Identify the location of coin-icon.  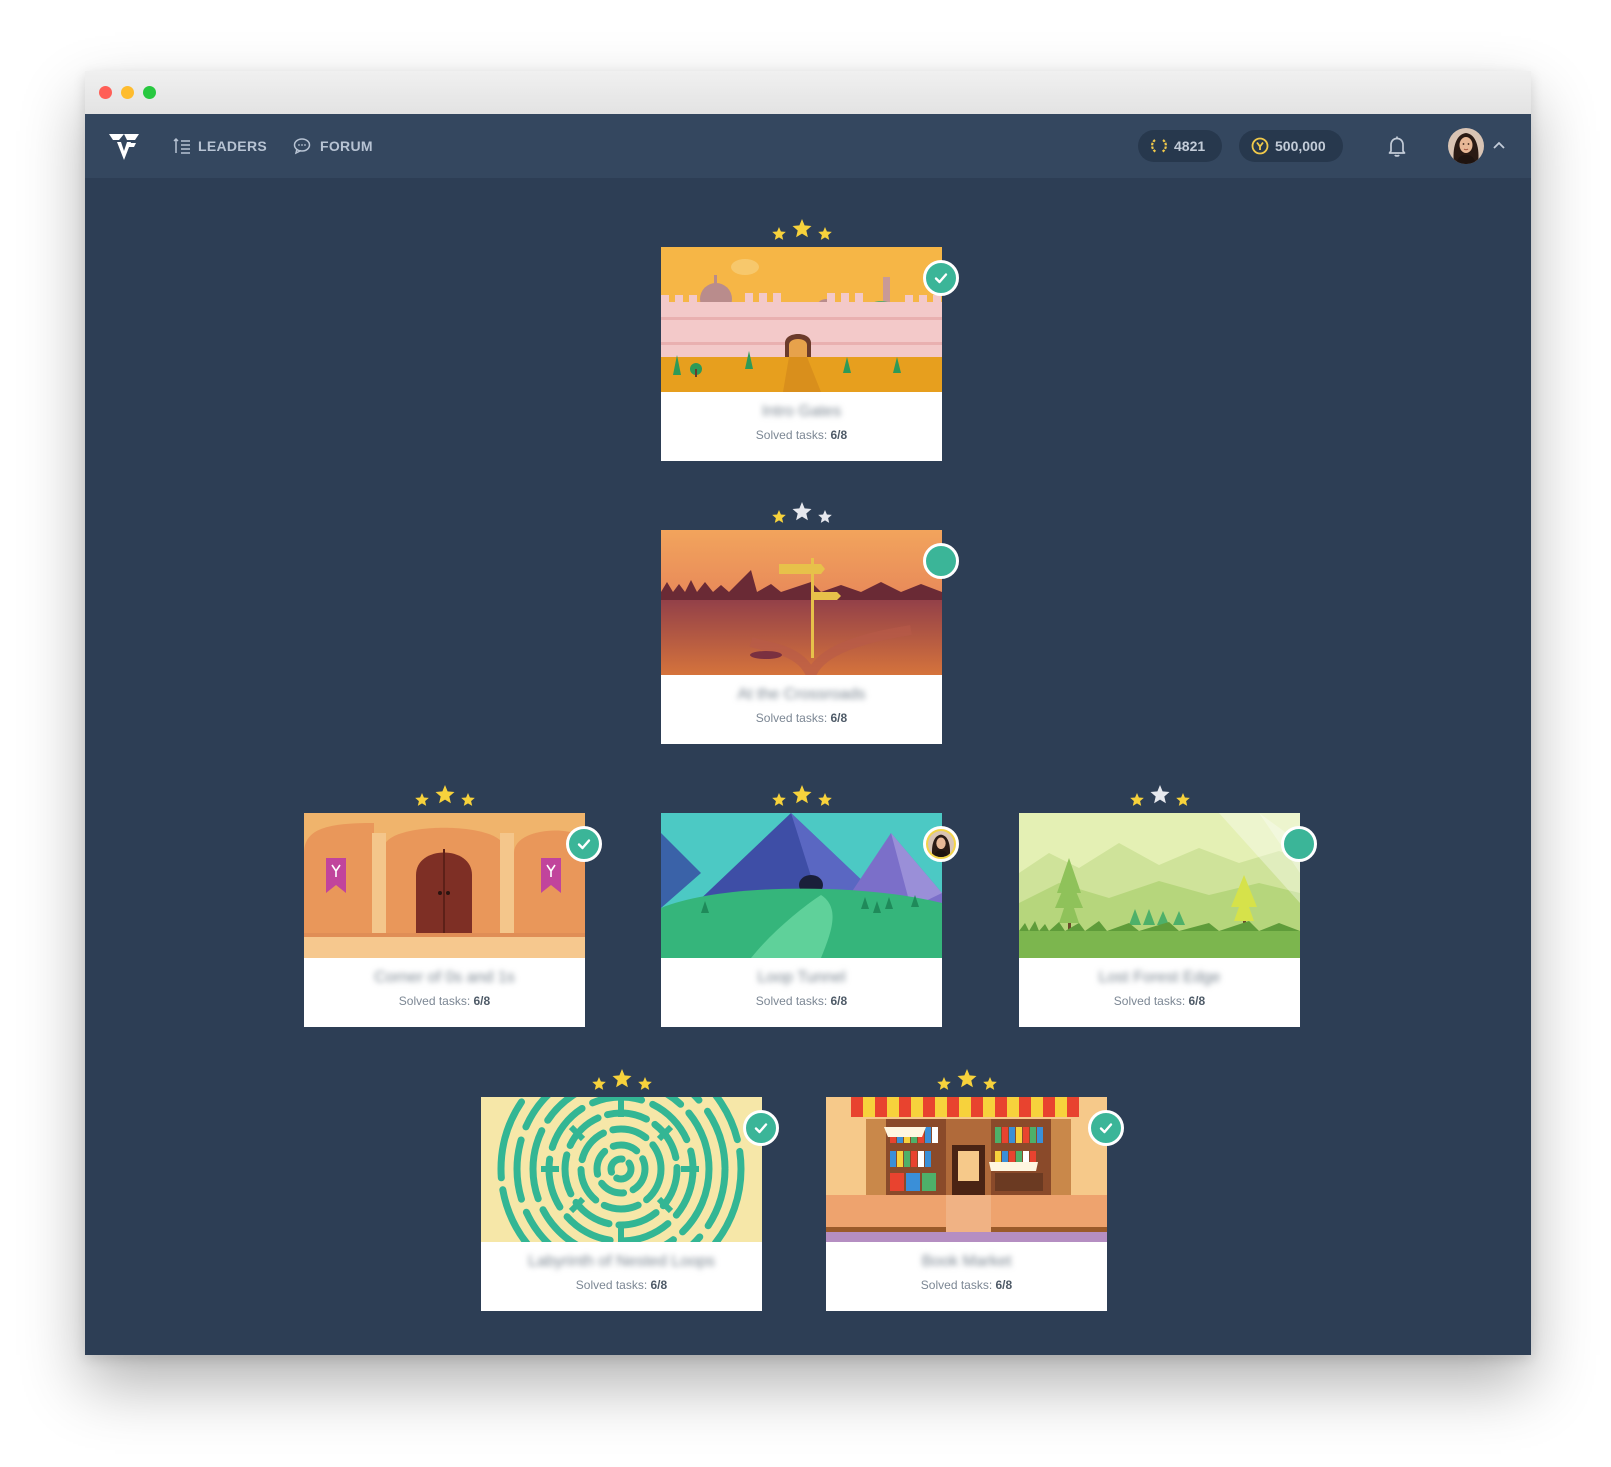
(1260, 146).